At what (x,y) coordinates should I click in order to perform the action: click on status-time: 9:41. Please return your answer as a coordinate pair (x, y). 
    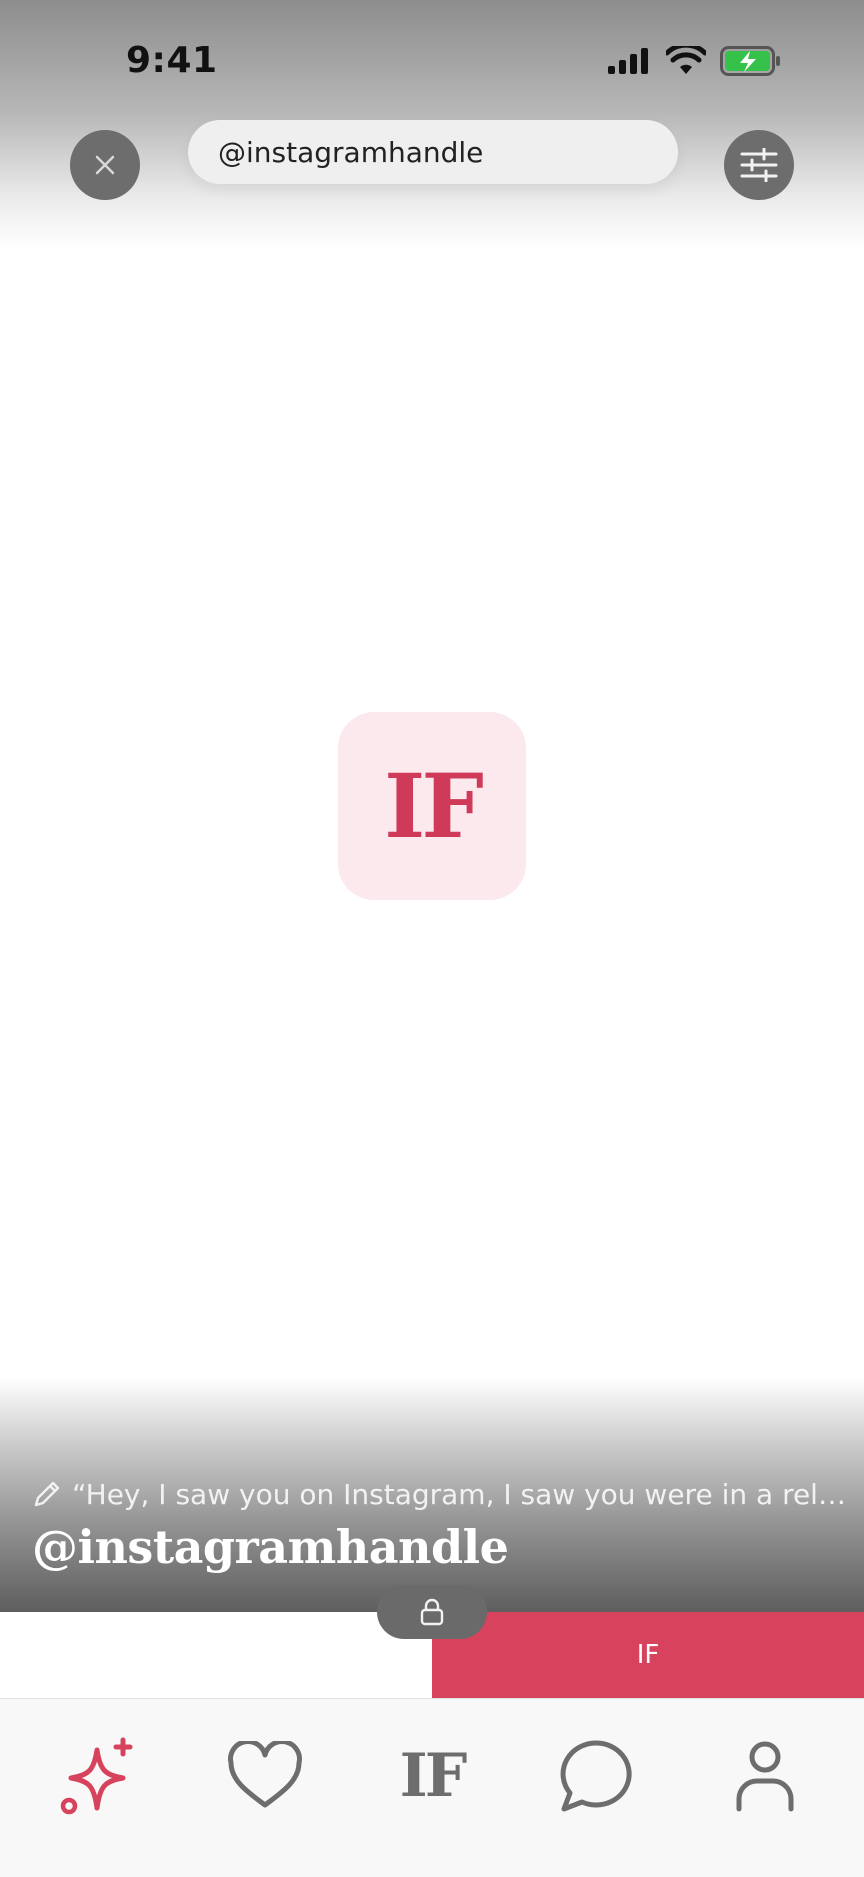
    Looking at the image, I should click on (172, 60).